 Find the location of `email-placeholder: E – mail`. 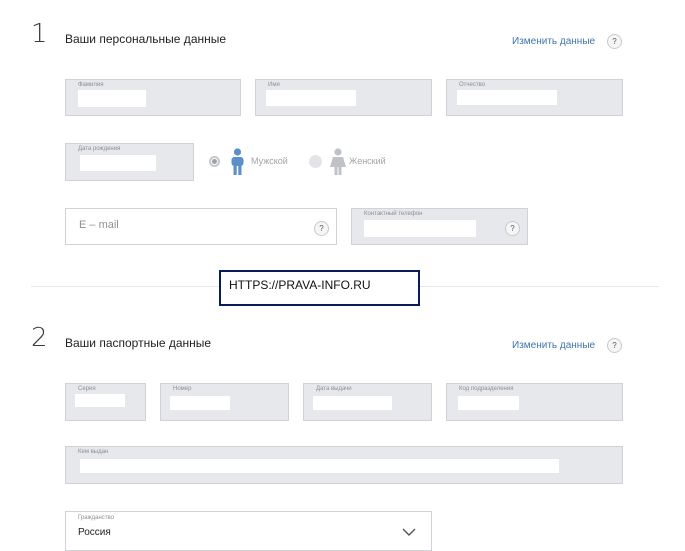

email-placeholder: E – mail is located at coordinates (99, 225).